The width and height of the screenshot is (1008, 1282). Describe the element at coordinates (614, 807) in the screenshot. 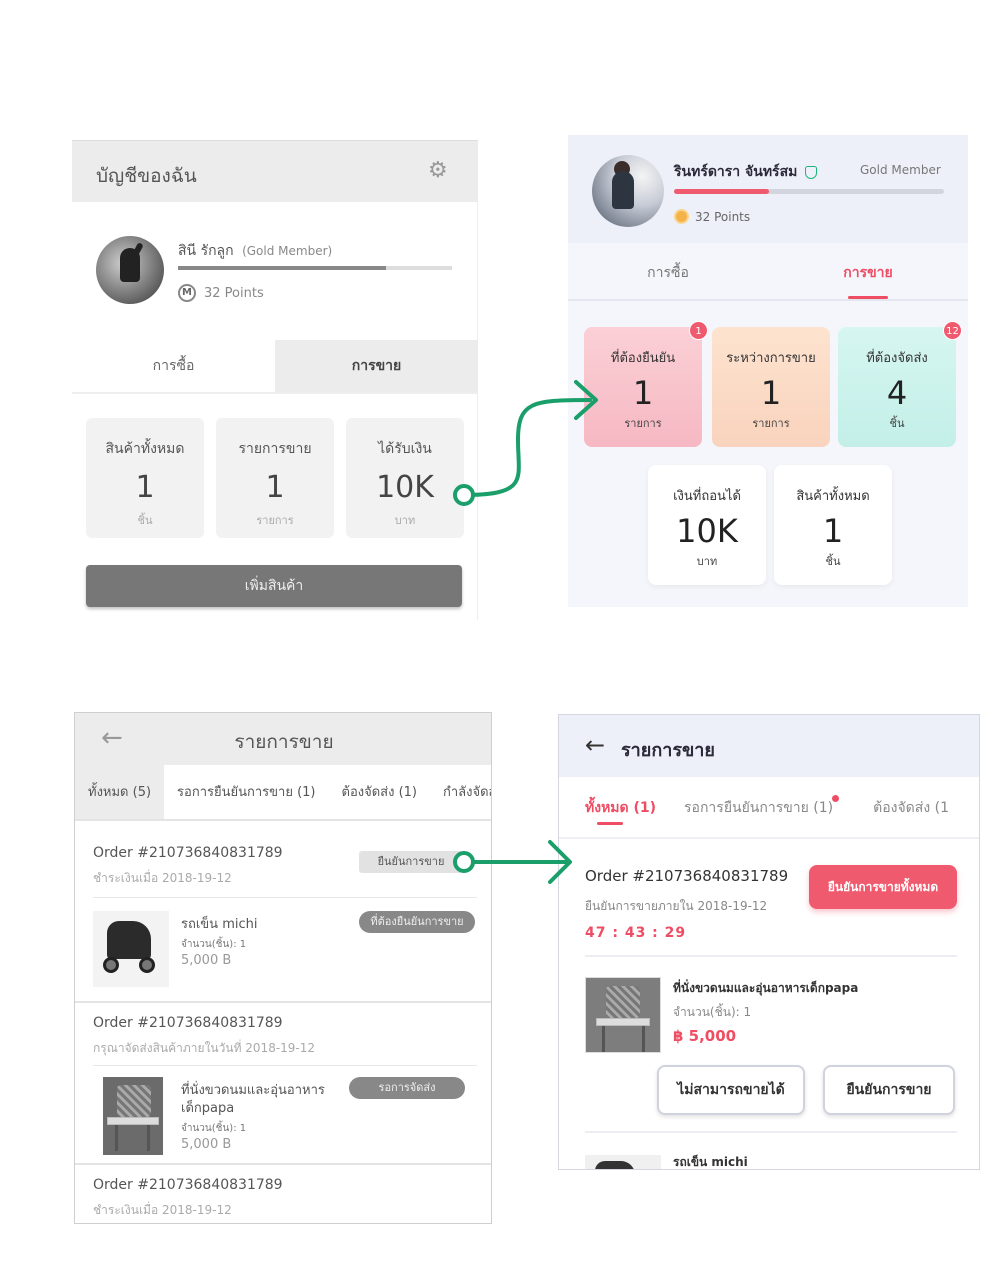

I see `tab-all: ทั้งหมด (1)` at that location.